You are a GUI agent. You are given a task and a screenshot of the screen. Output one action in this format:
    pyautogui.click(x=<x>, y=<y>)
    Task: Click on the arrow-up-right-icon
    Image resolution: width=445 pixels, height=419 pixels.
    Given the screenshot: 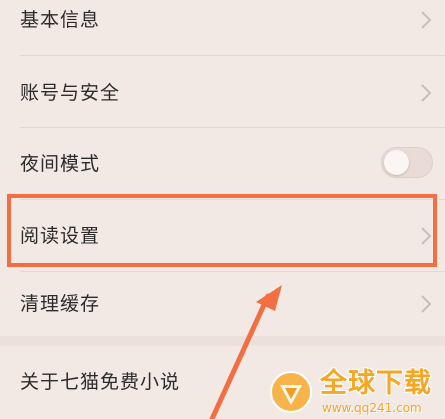 What is the action you would take?
    pyautogui.click(x=245, y=352)
    